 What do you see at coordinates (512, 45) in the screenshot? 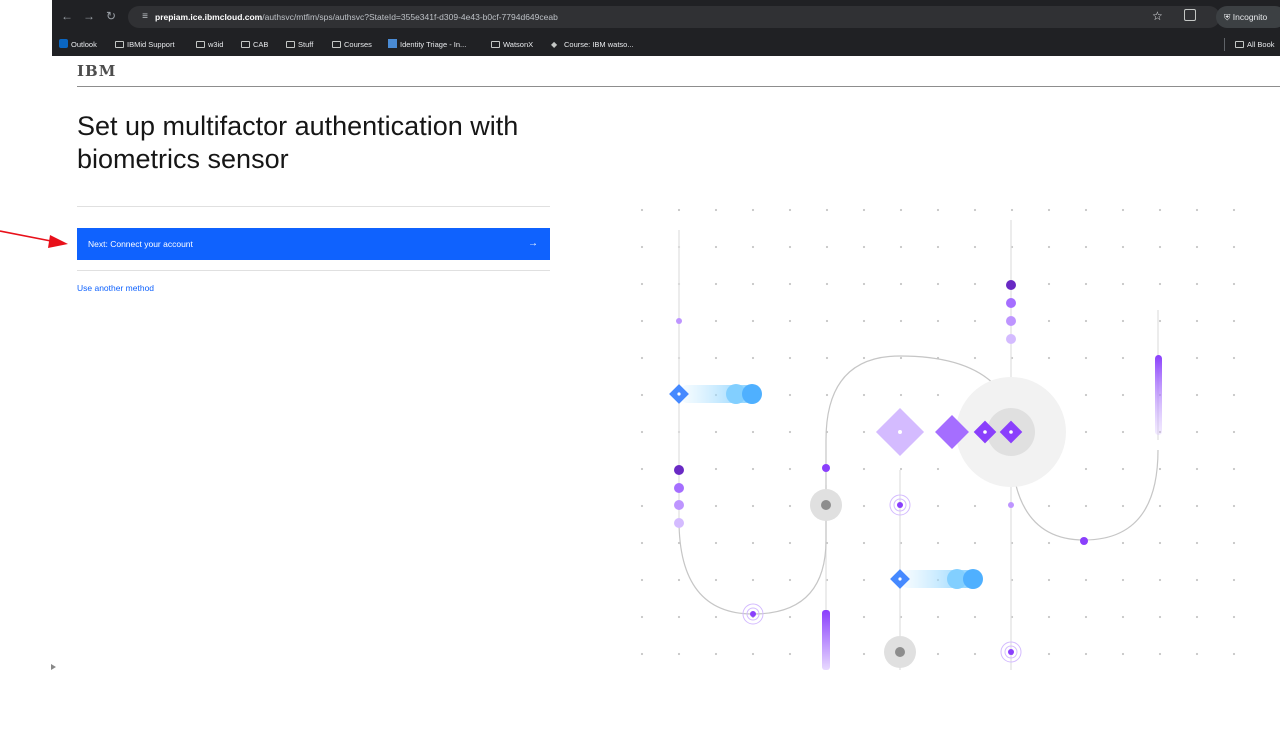
I see `bookmark-watsonx: WatsonX` at bounding box center [512, 45].